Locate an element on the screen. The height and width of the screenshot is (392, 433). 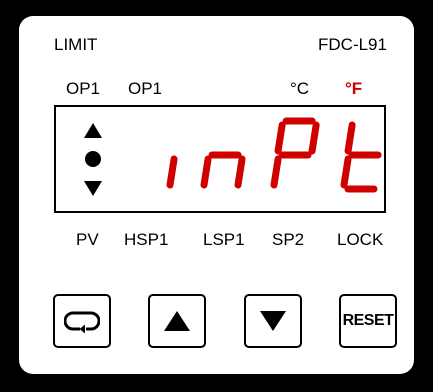
op1-indicator-a: OP1 is located at coordinates (83, 88).